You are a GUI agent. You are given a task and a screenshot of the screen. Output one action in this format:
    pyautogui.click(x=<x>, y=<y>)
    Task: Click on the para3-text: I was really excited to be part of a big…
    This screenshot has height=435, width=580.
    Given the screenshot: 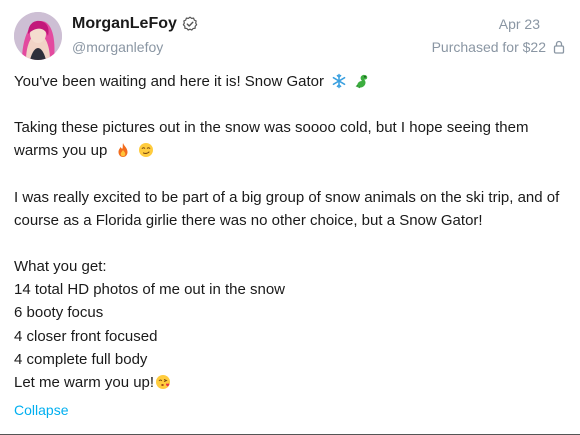 What is the action you would take?
    pyautogui.click(x=287, y=208)
    